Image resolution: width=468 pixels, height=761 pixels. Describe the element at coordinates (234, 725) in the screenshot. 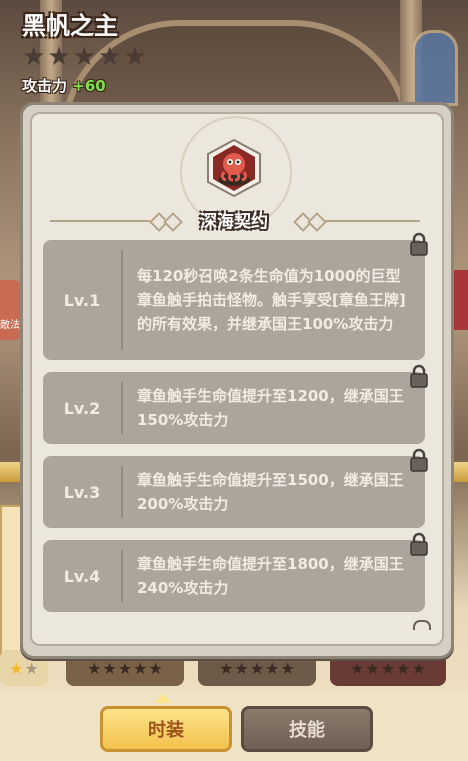

I see `bottom-tab-bar` at that location.